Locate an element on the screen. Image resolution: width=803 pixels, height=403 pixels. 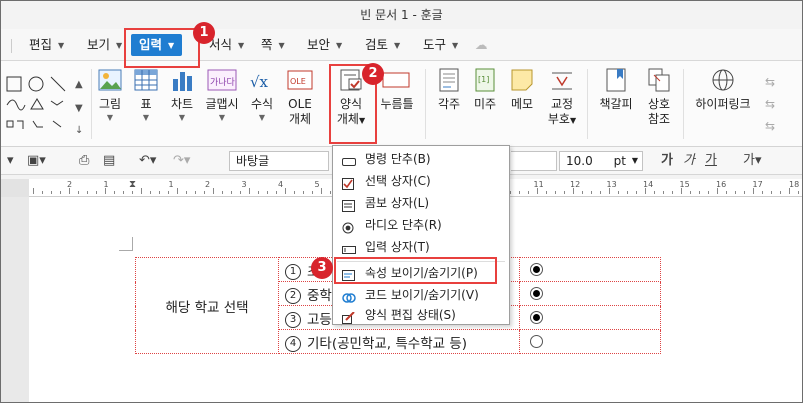
button-field-icon is located at coordinates (397, 80).